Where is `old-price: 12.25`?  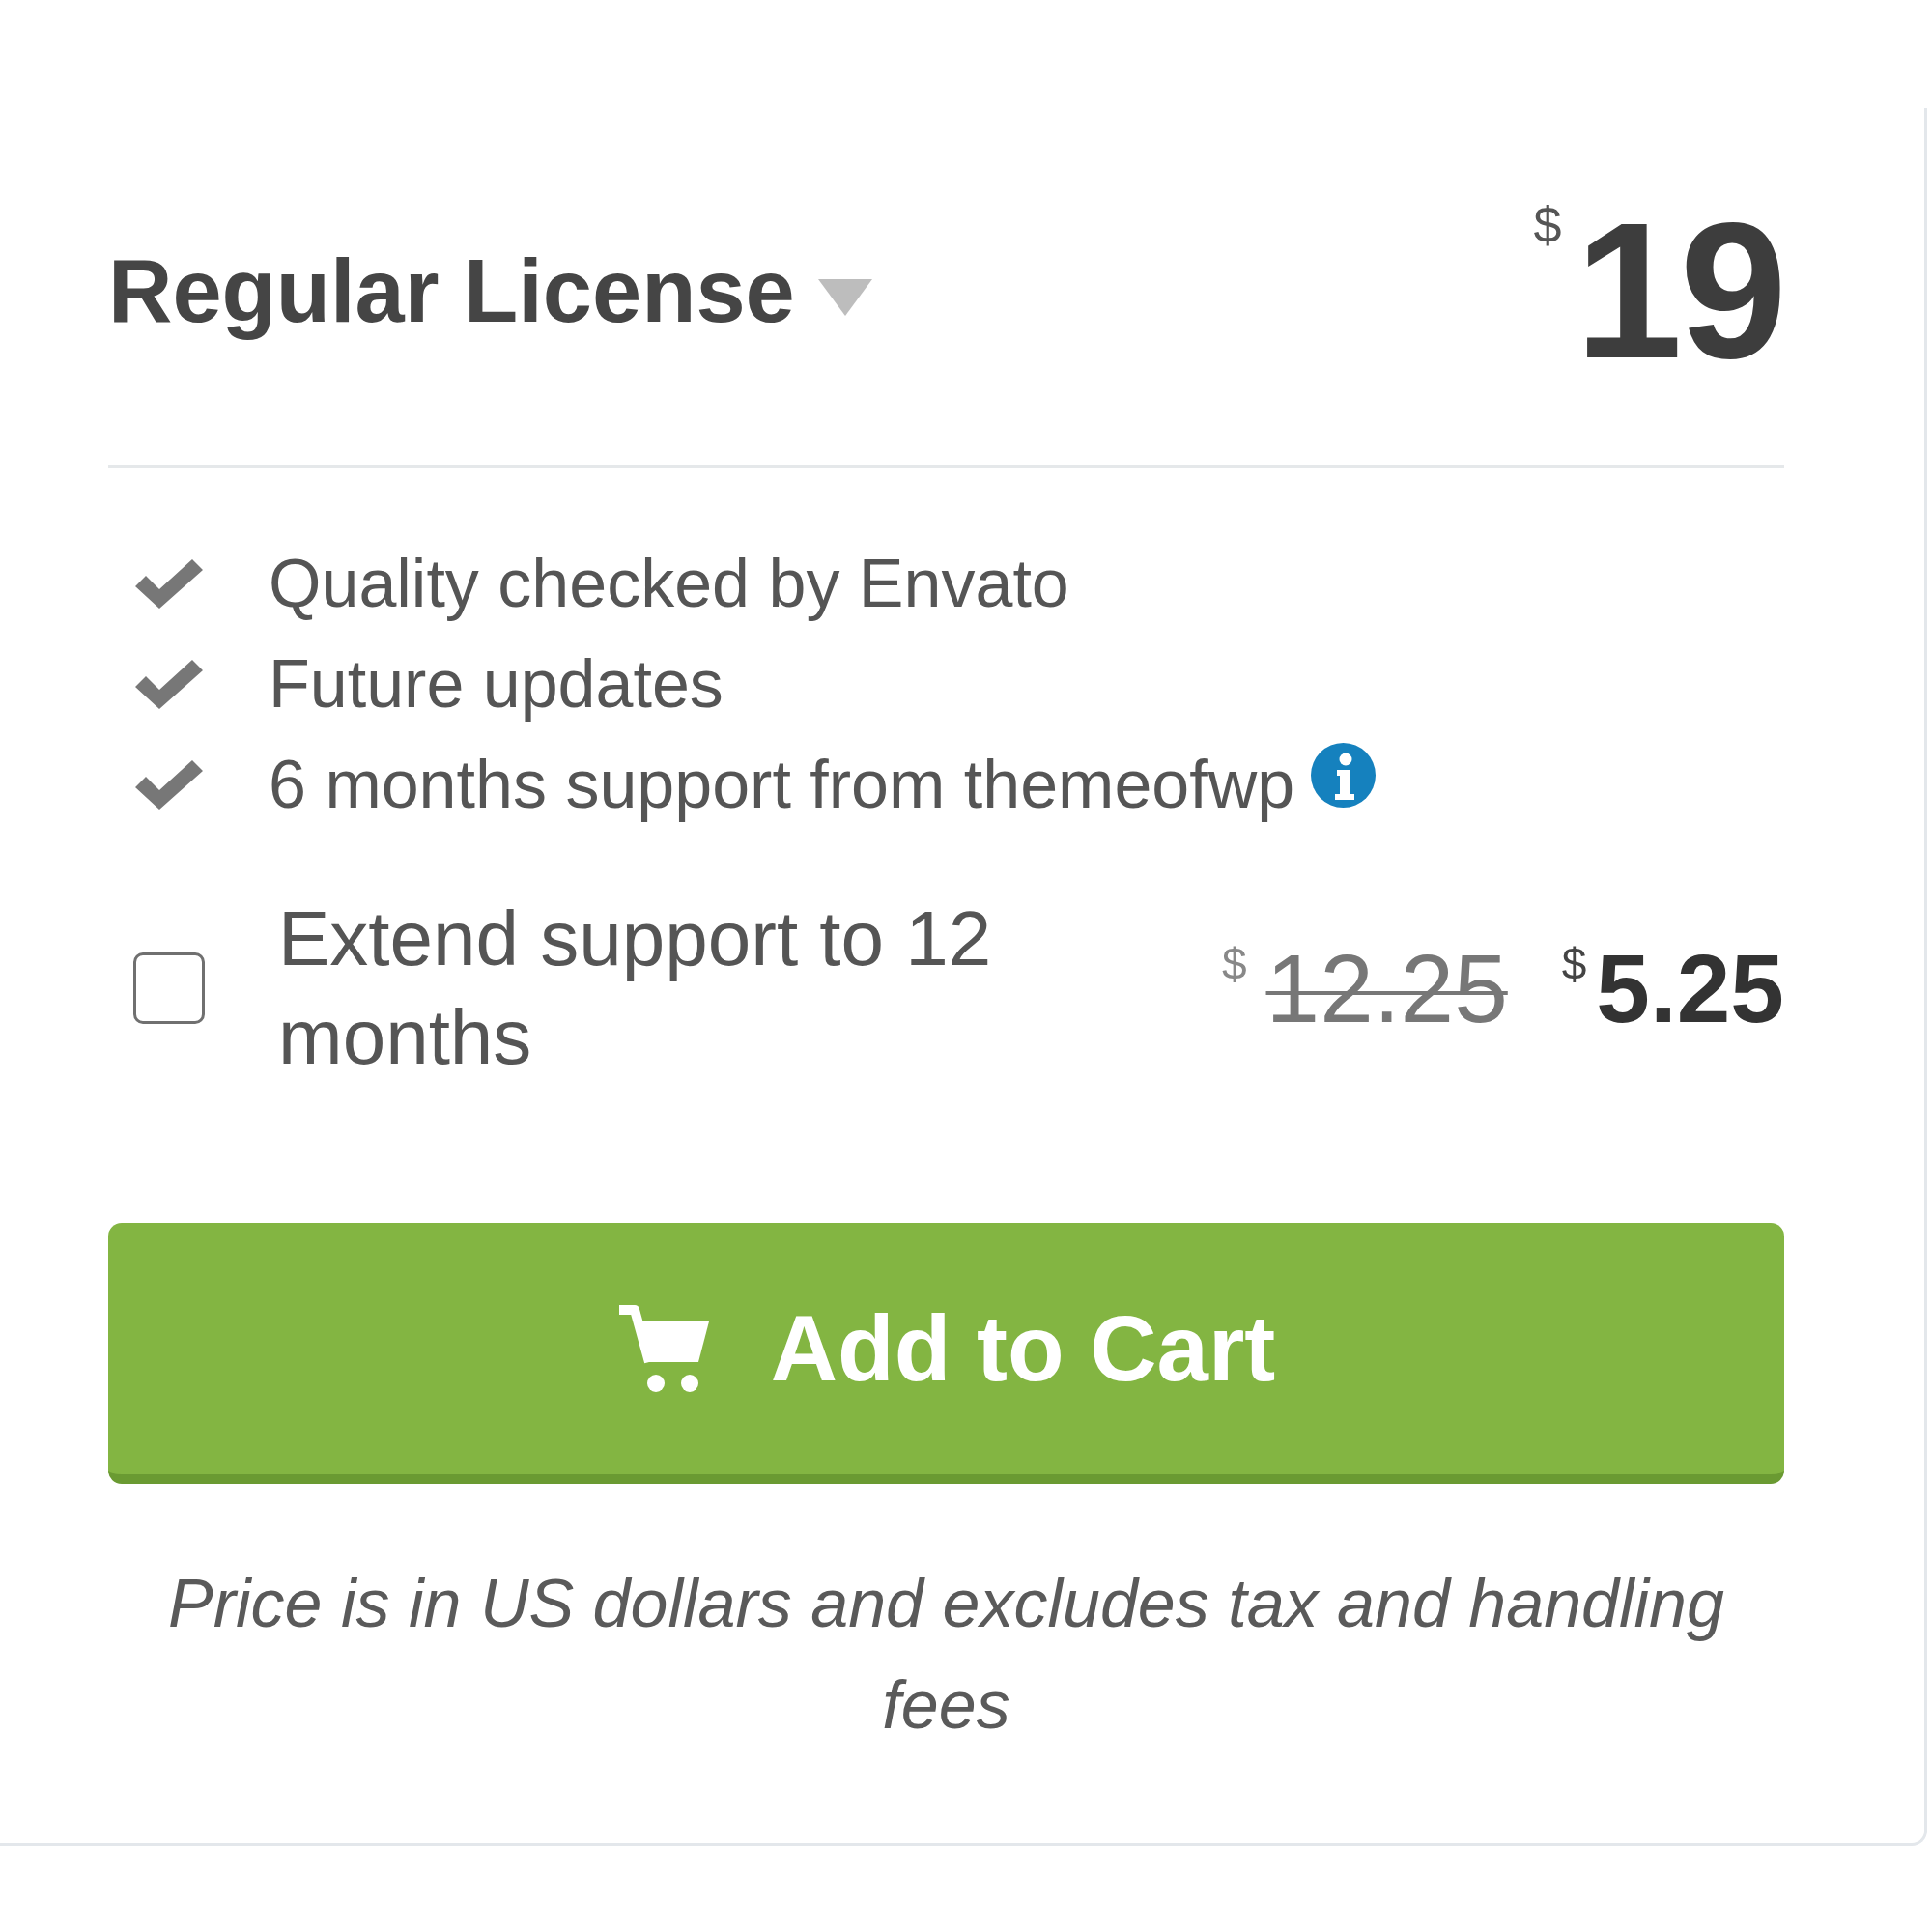 old-price: 12.25 is located at coordinates (1386, 988).